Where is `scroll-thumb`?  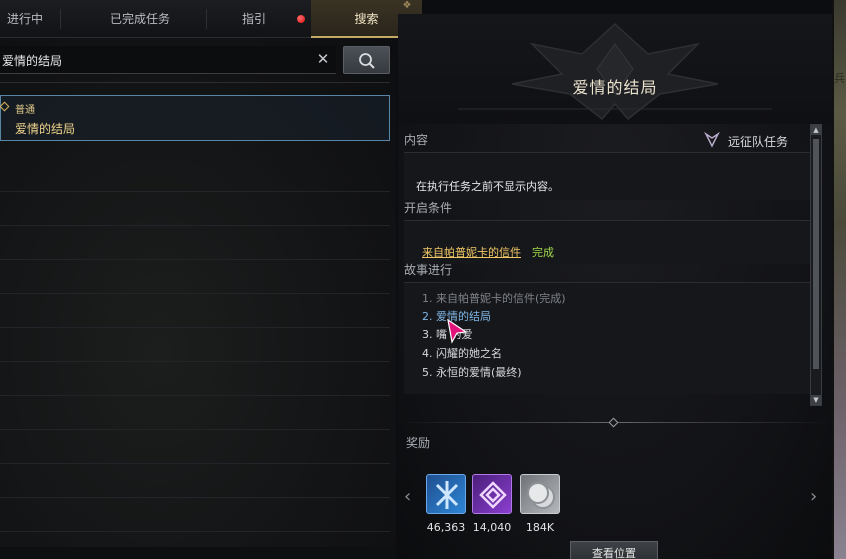 scroll-thumb is located at coordinates (816, 254).